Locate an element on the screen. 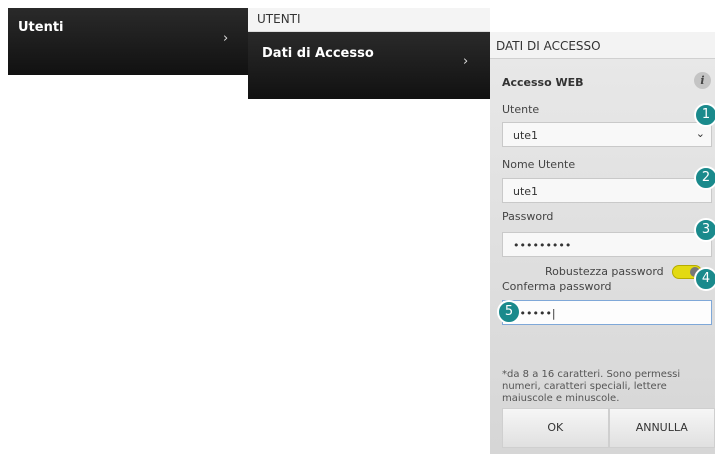 This screenshot has height=454, width=715. nome-utente-input: ute1 is located at coordinates (607, 190).